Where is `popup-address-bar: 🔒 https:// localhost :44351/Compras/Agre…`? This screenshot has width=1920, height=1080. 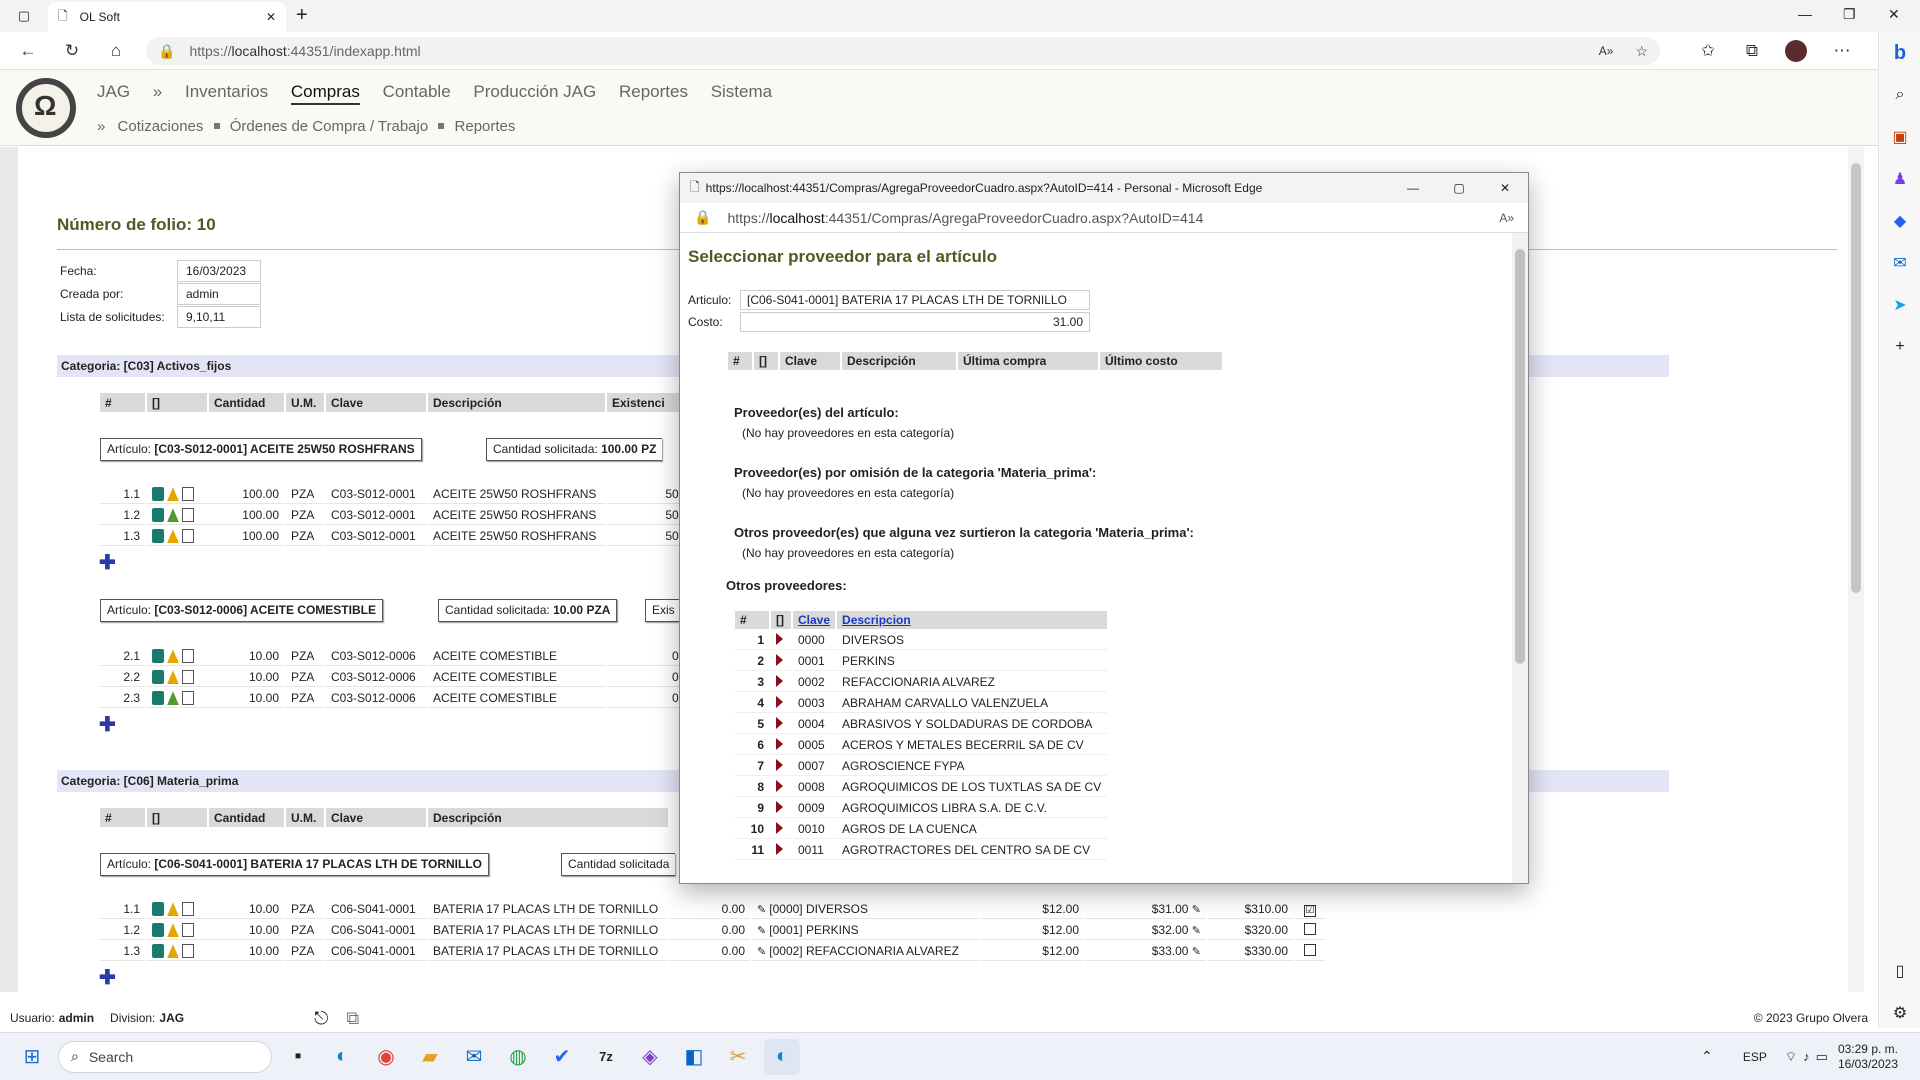
popup-address-bar: 🔒 https:// localhost :44351/Compras/Agre… is located at coordinates (1104, 218).